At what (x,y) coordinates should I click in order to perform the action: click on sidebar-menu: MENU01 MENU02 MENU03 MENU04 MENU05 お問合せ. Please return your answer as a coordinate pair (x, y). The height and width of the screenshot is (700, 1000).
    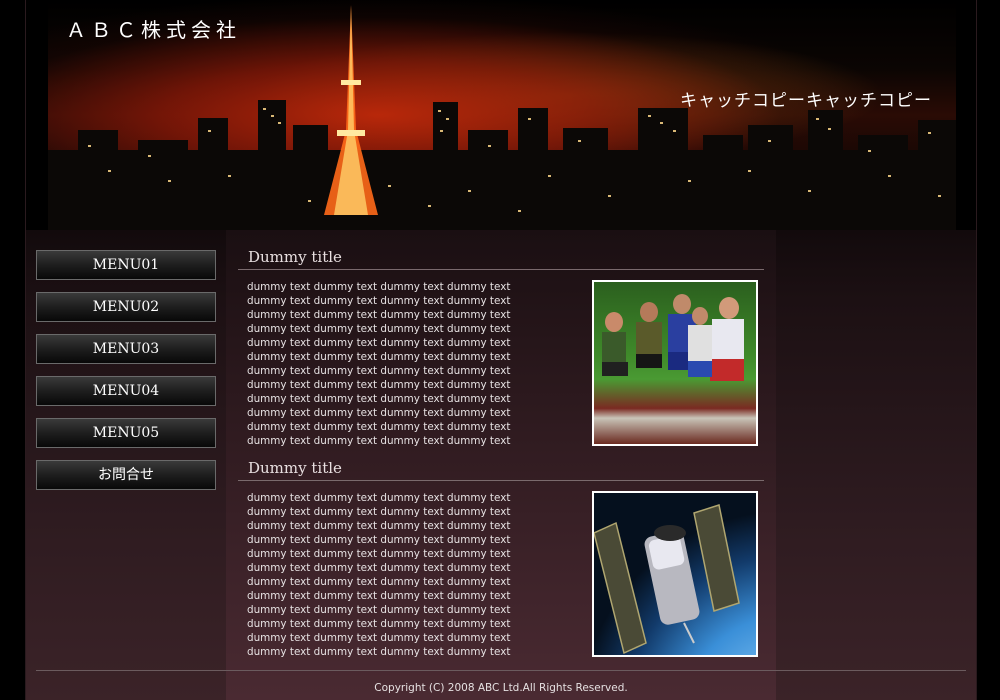
    Looking at the image, I should click on (126, 376).